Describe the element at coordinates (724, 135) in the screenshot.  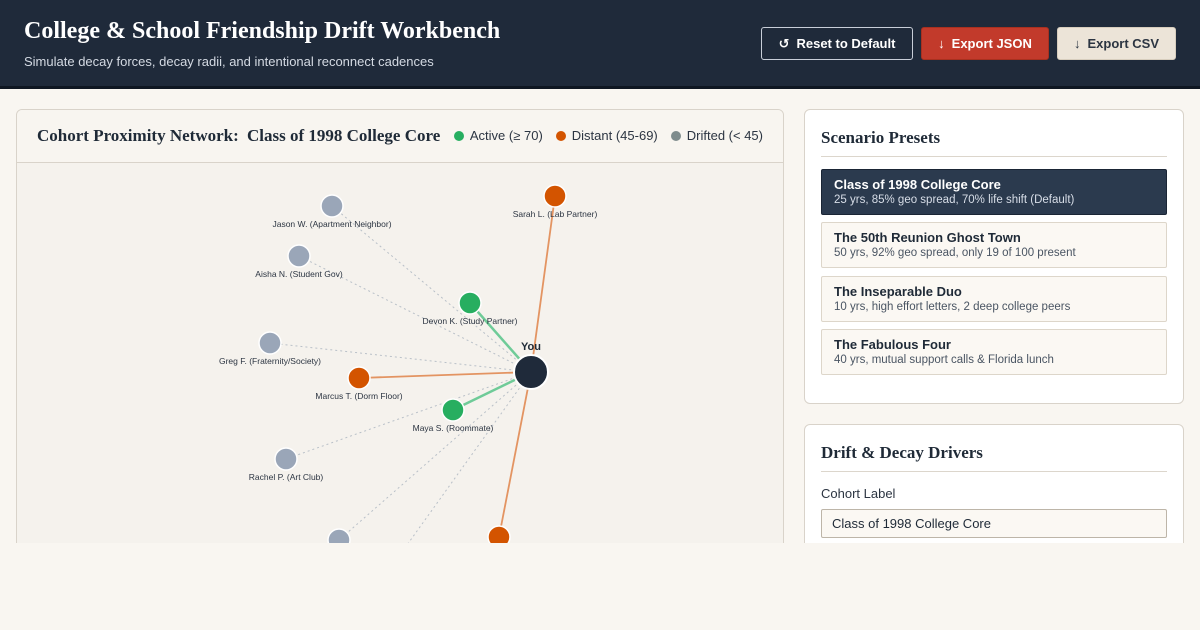
I see `legend-label-drifted: Drifted (< 45)` at that location.